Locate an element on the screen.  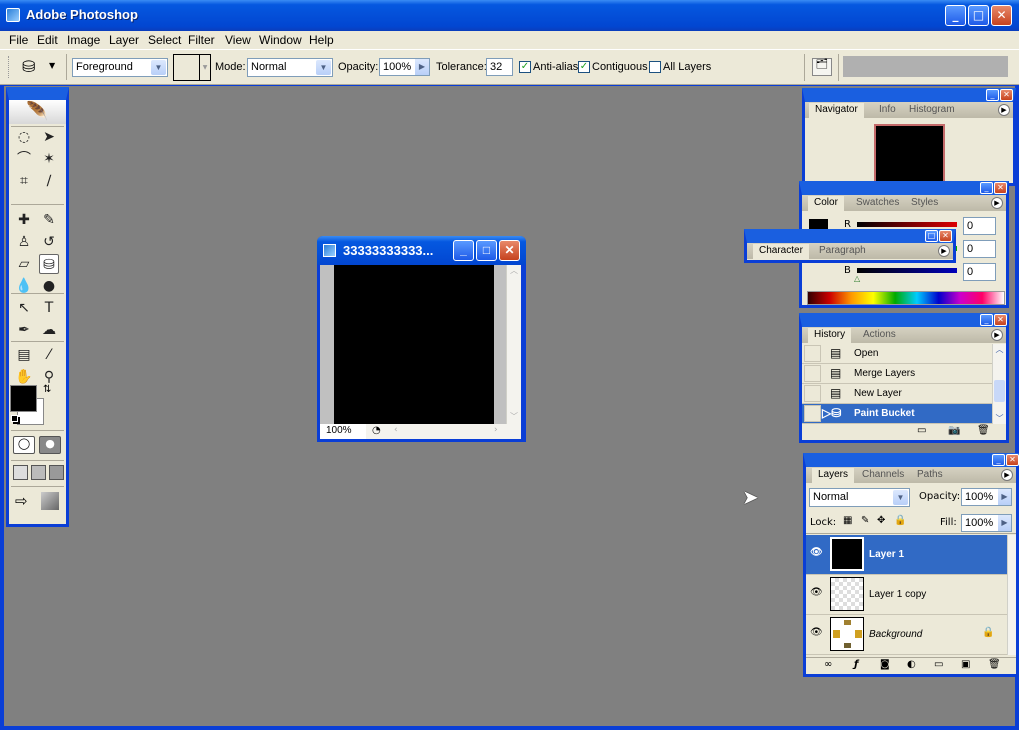
tolerance-input: 32 is located at coordinates (499, 67).